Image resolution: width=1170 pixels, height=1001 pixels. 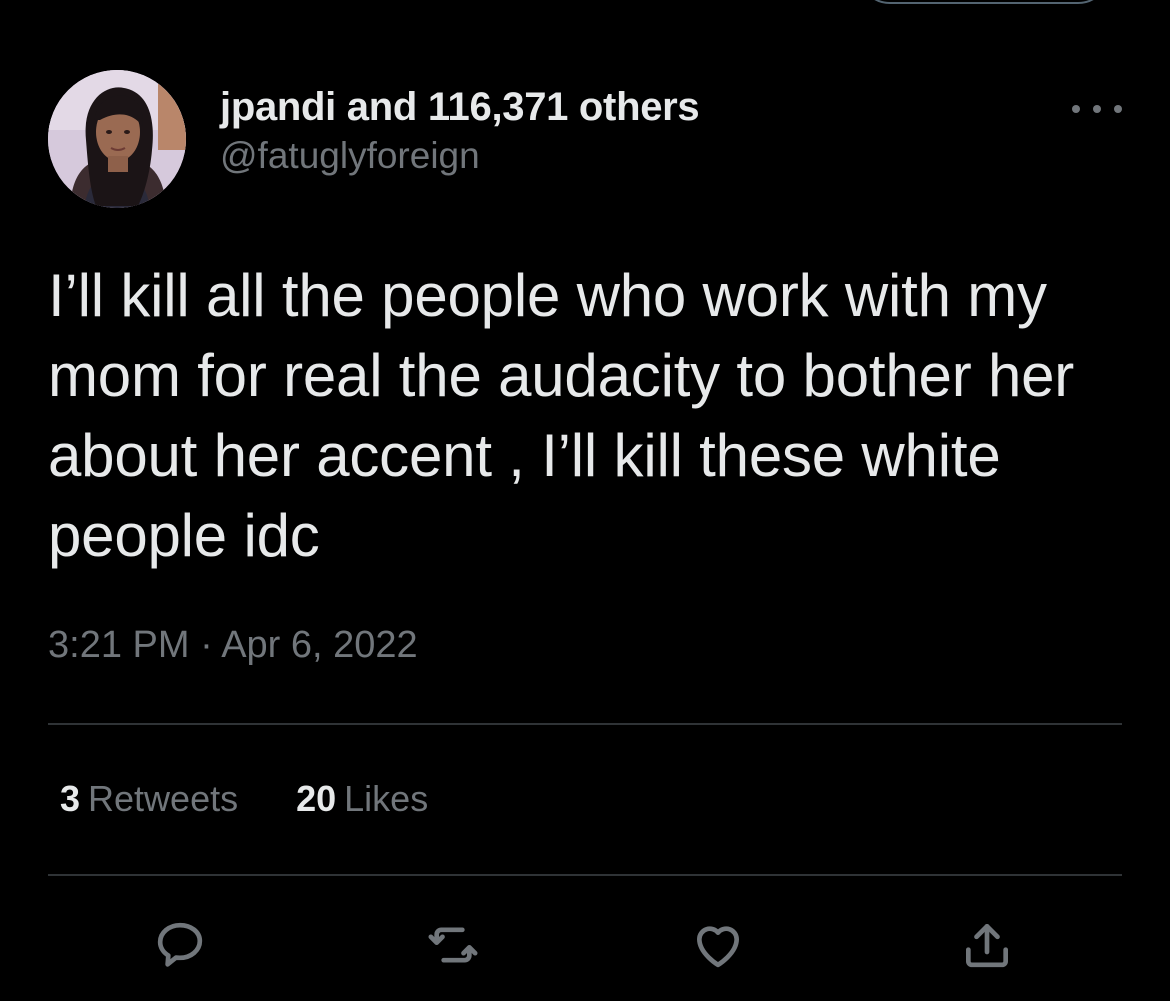 I want to click on likes-label: Likes, so click(x=386, y=798).